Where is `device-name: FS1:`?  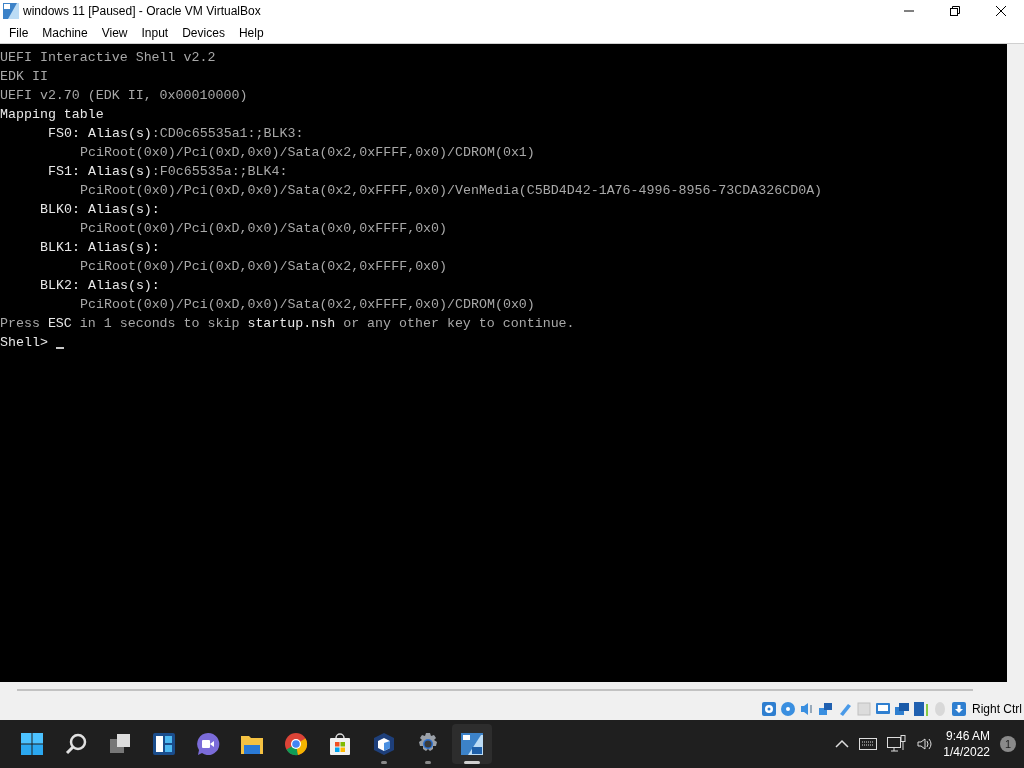 device-name: FS1: is located at coordinates (64, 172).